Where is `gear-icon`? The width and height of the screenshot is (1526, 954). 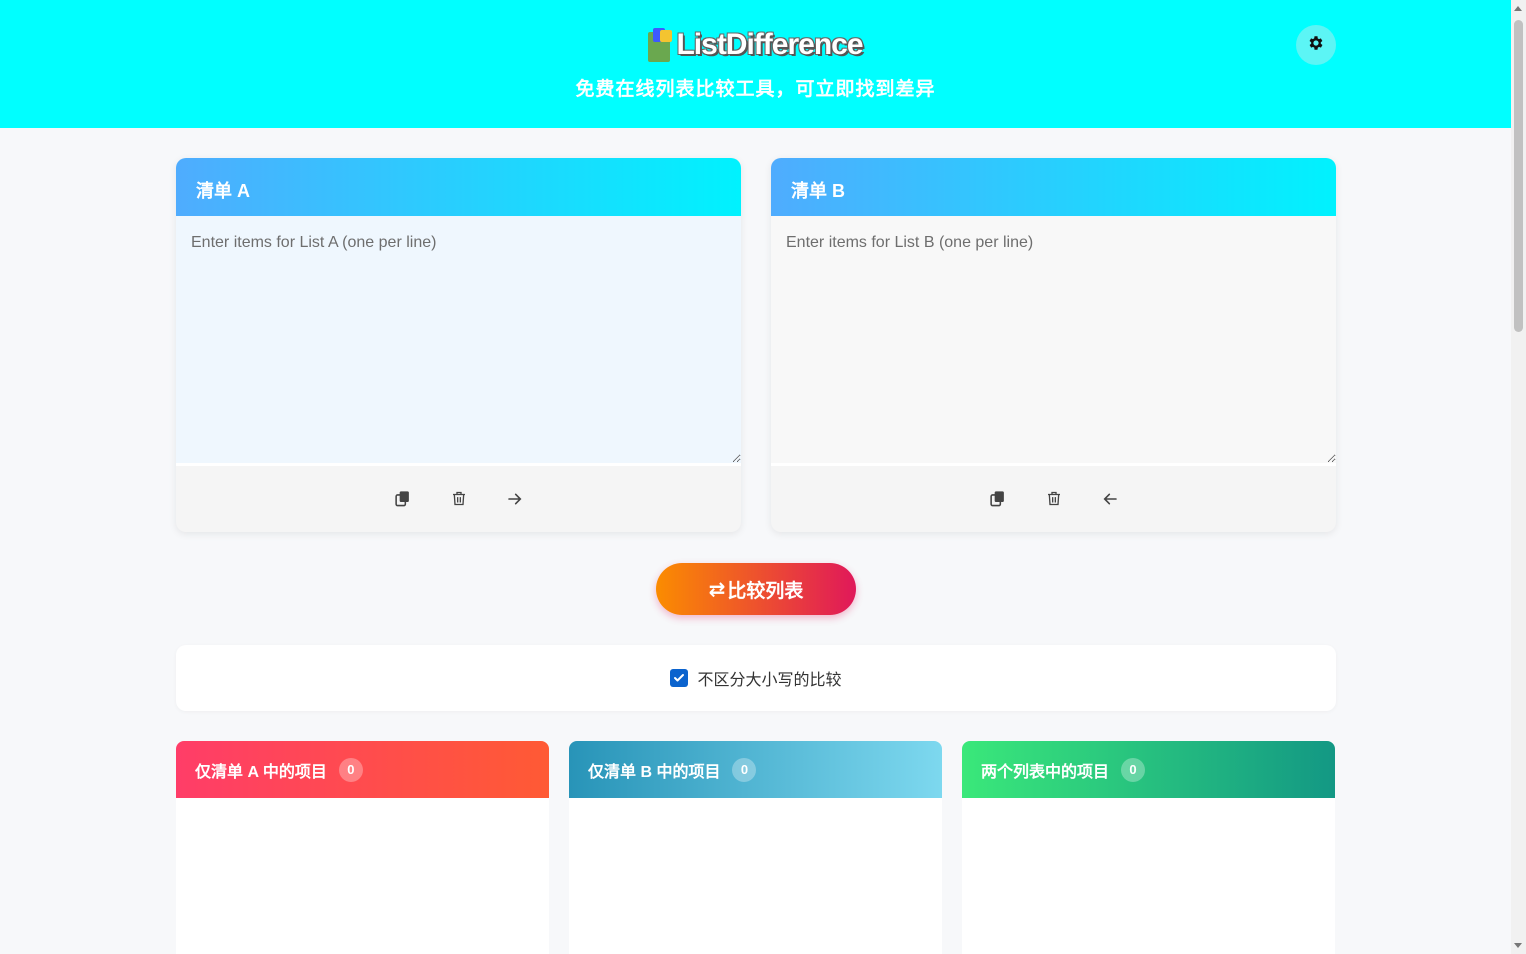
gear-icon is located at coordinates (1316, 45).